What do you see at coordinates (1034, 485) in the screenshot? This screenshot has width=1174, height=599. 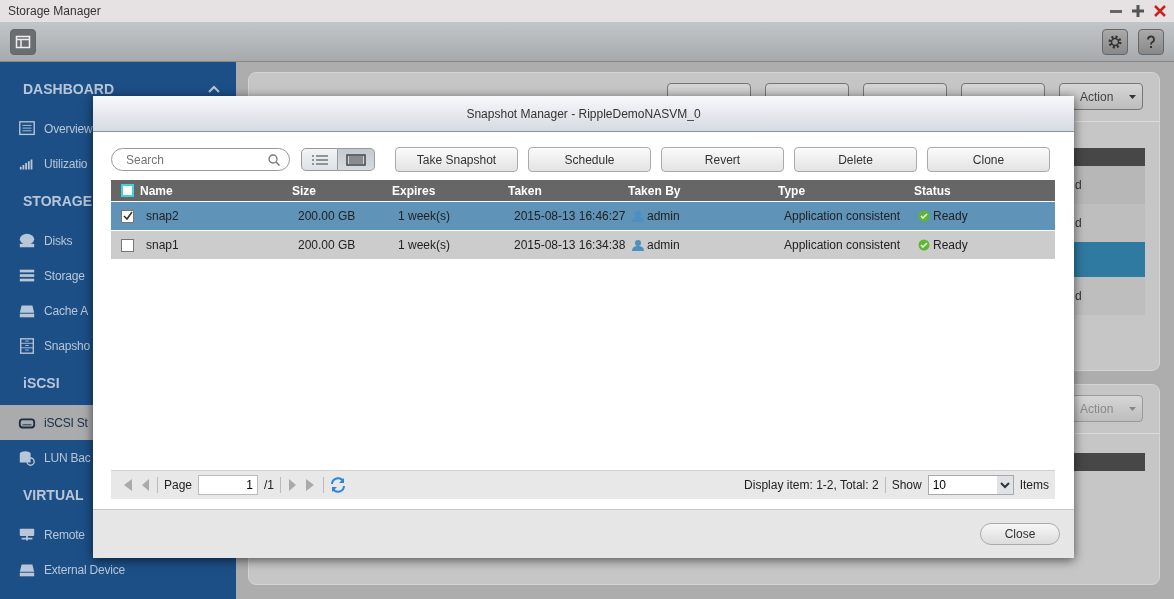 I see `items-label: Items` at bounding box center [1034, 485].